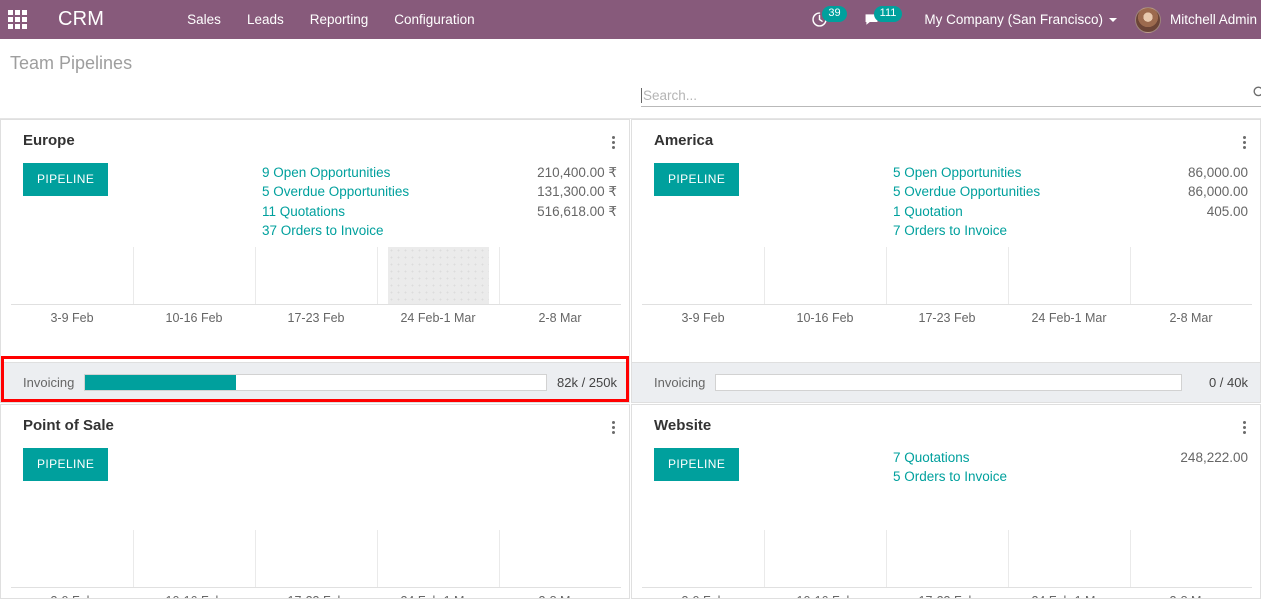 This screenshot has height=599, width=1261. I want to click on stat-value: 210,400.00 ₹, so click(577, 172).